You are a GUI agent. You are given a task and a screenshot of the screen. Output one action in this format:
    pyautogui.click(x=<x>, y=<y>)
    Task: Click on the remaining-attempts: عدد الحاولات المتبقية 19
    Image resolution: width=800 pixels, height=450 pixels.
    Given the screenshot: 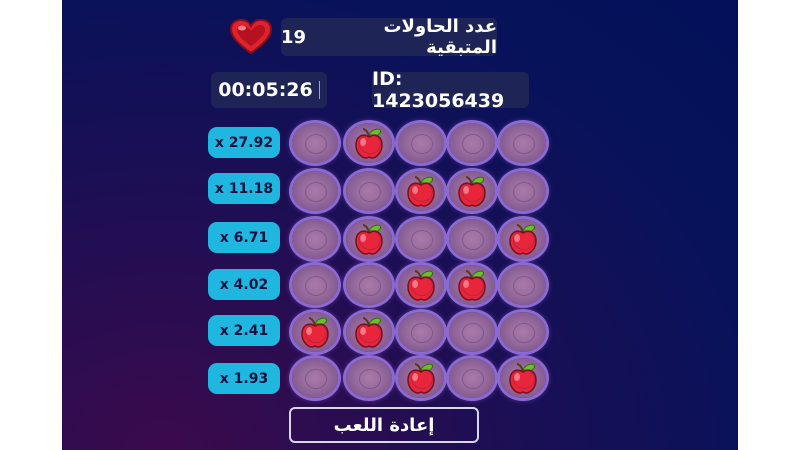 What is the action you would take?
    pyautogui.click(x=389, y=37)
    